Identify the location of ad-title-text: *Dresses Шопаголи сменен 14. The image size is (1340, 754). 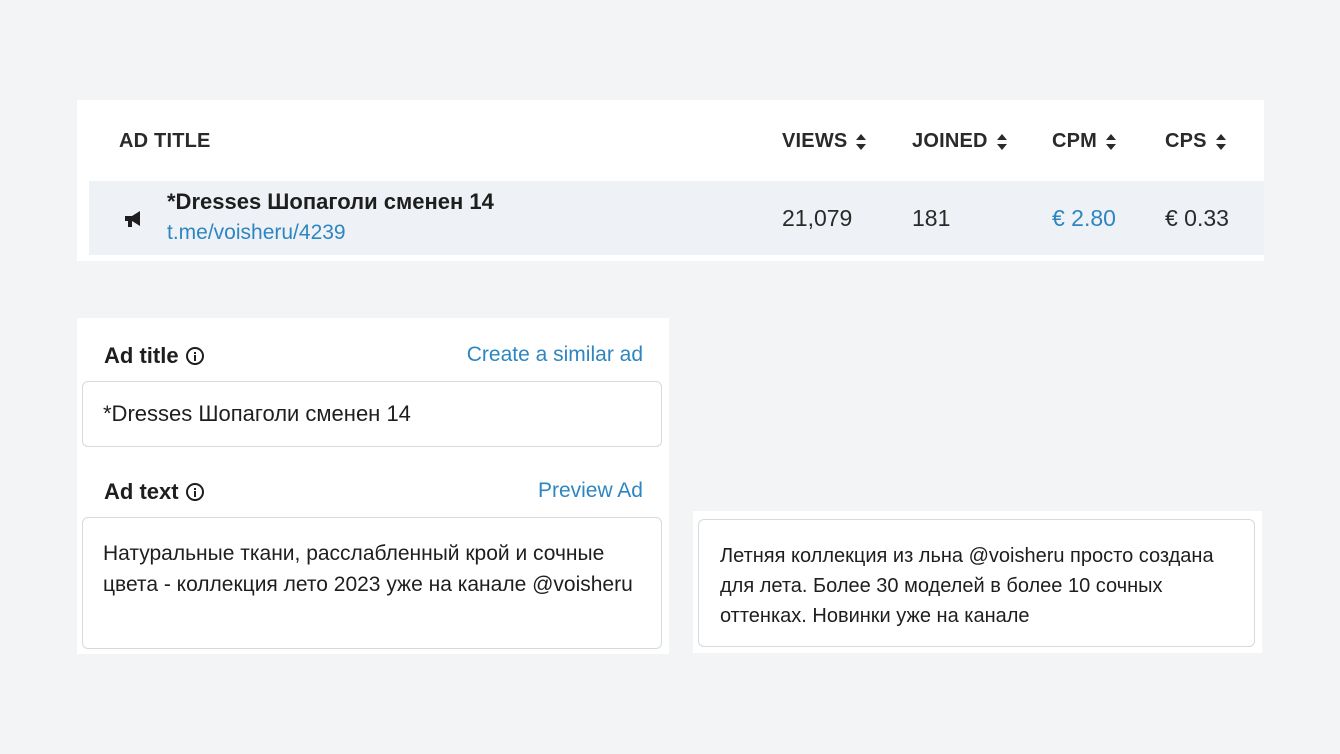
(330, 201).